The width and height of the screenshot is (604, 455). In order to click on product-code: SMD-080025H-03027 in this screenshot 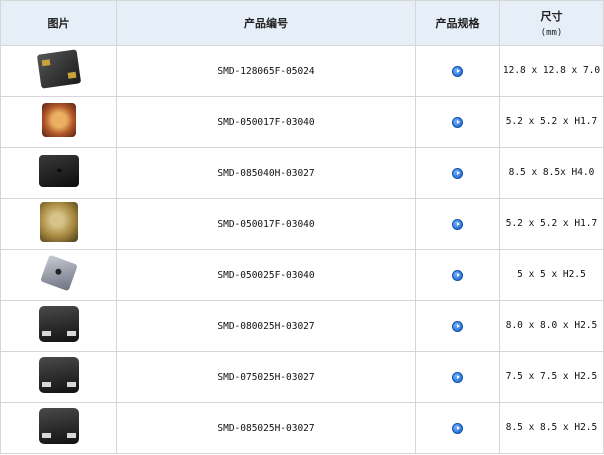, I will do `click(266, 326)`.